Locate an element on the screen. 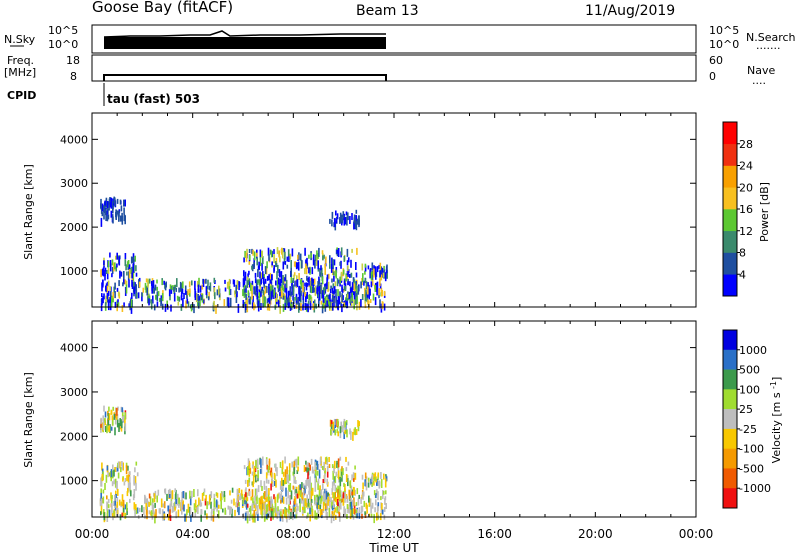 The width and height of the screenshot is (800, 554). velocity-colorbar-tick-label: -500 is located at coordinates (751, 468).